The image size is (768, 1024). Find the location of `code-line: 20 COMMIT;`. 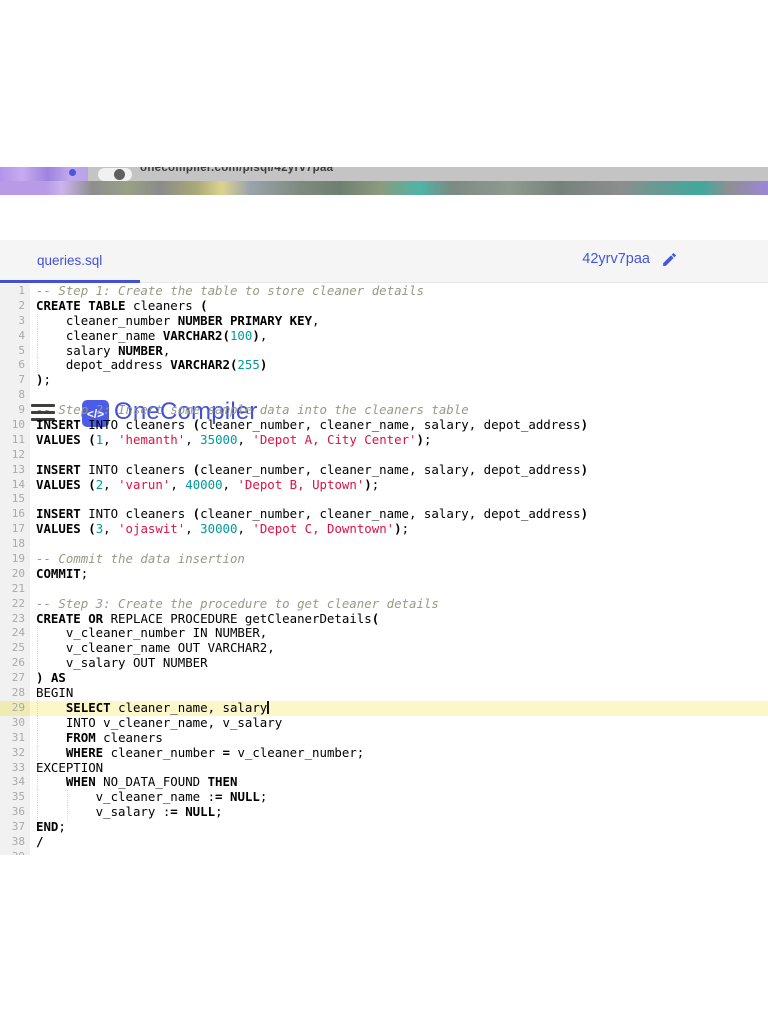

code-line: 20 COMMIT; is located at coordinates (384, 574).